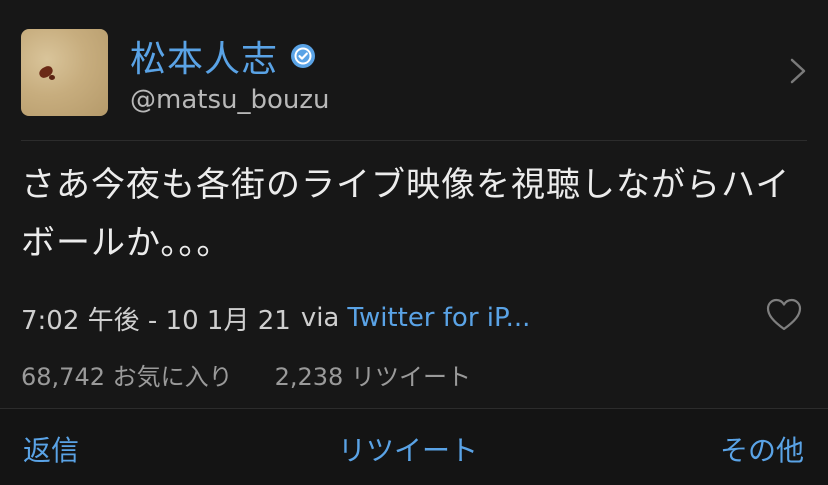 This screenshot has height=485, width=828. What do you see at coordinates (230, 100) in the screenshot?
I see `user-handle: @matsu_bouzu` at bounding box center [230, 100].